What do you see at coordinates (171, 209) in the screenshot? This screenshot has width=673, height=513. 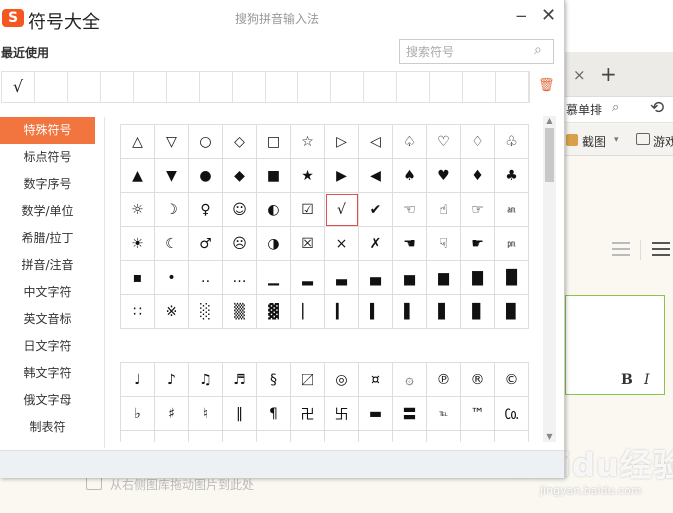 I see `symbol-cell: ☽` at bounding box center [171, 209].